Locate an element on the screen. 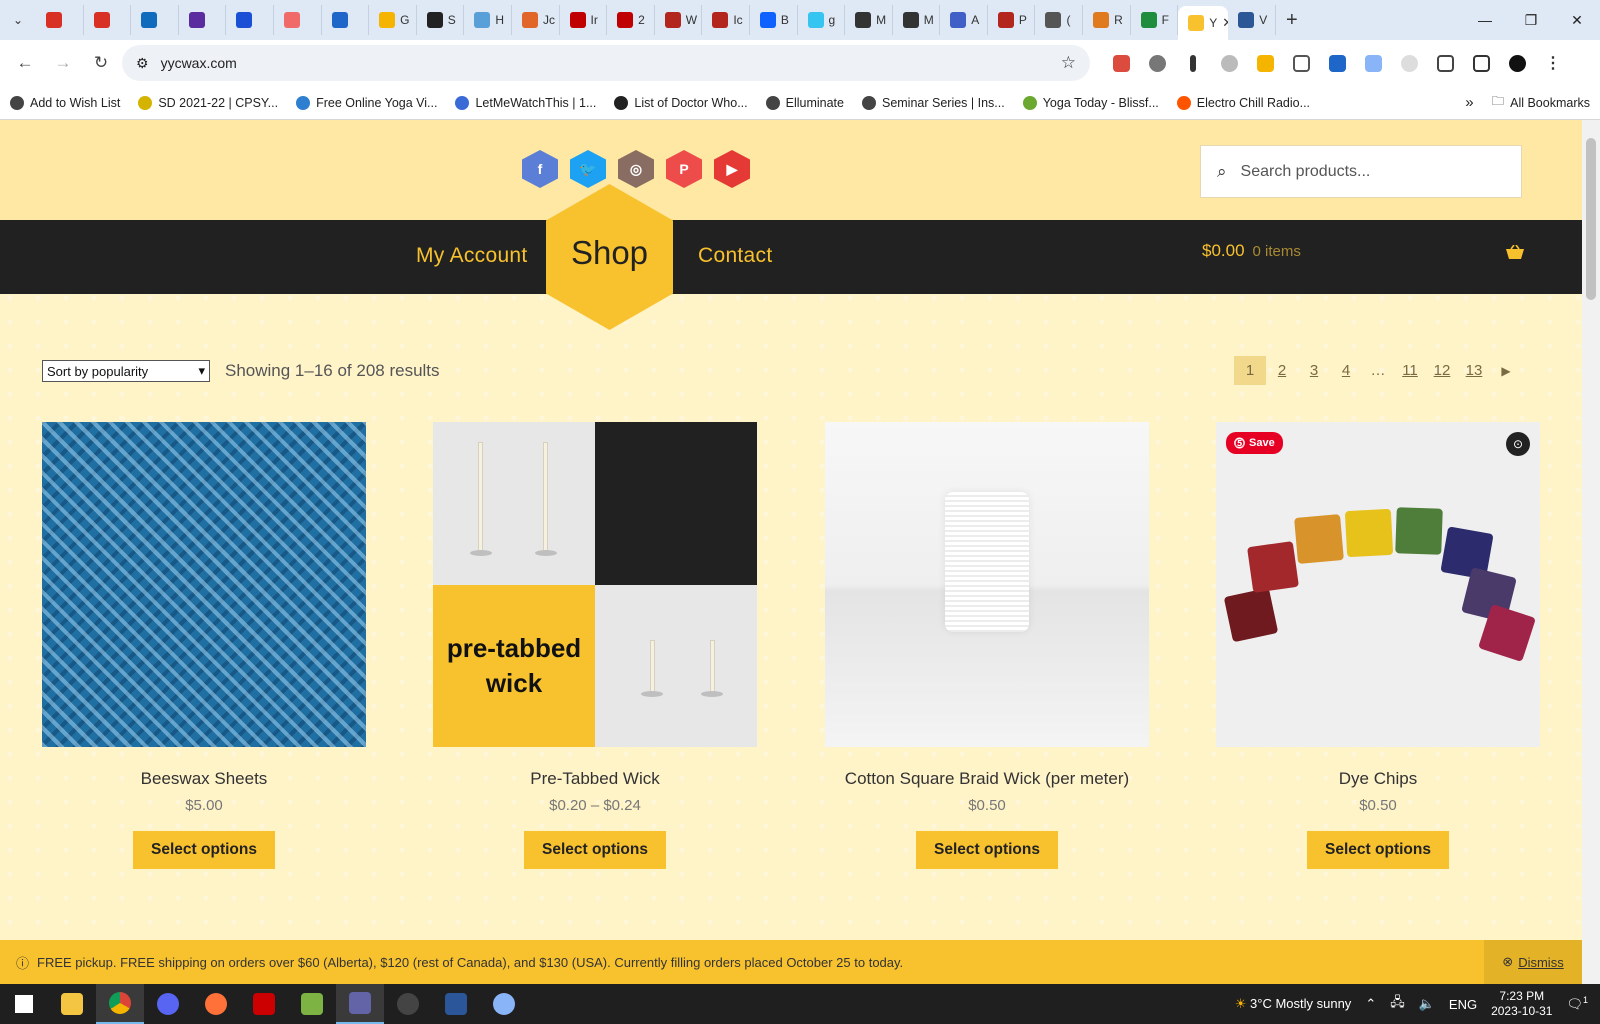  windows-start-icon is located at coordinates (24, 1004).